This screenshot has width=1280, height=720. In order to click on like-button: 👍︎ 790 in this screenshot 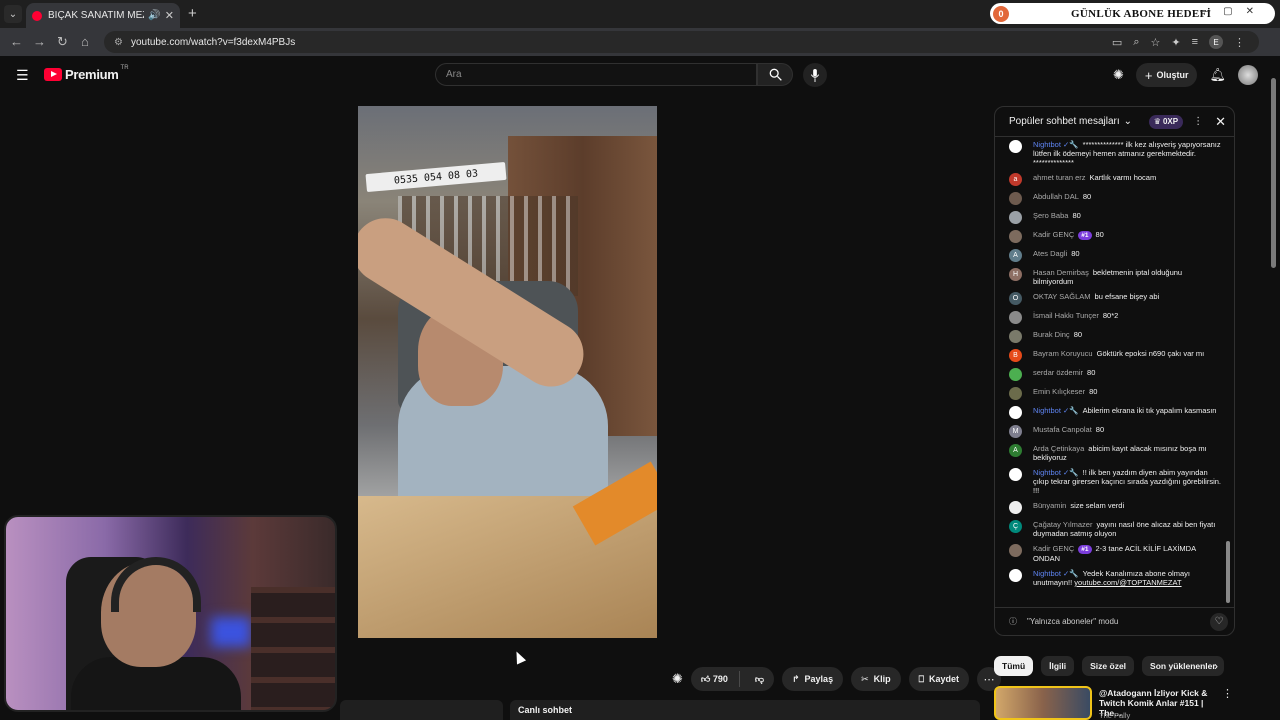, I will do `click(714, 679)`.